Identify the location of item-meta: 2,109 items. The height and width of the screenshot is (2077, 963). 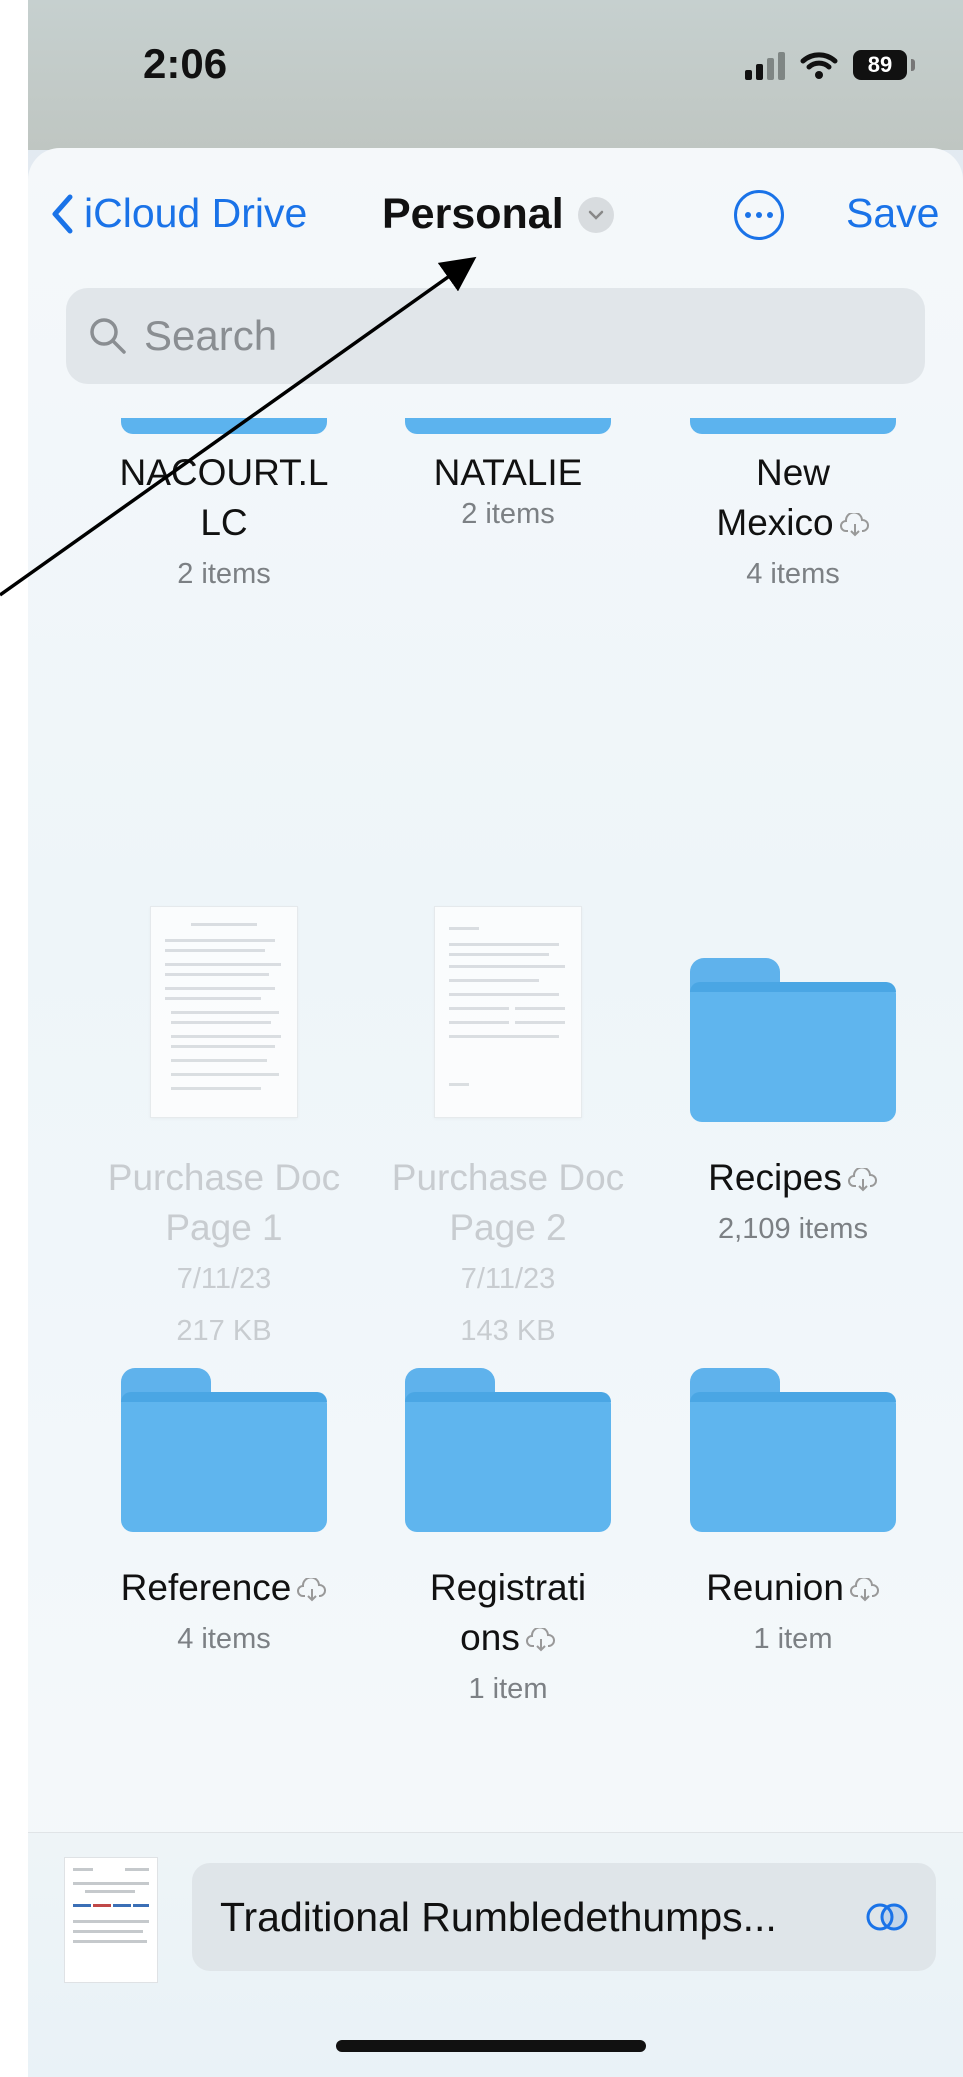
(793, 1229).